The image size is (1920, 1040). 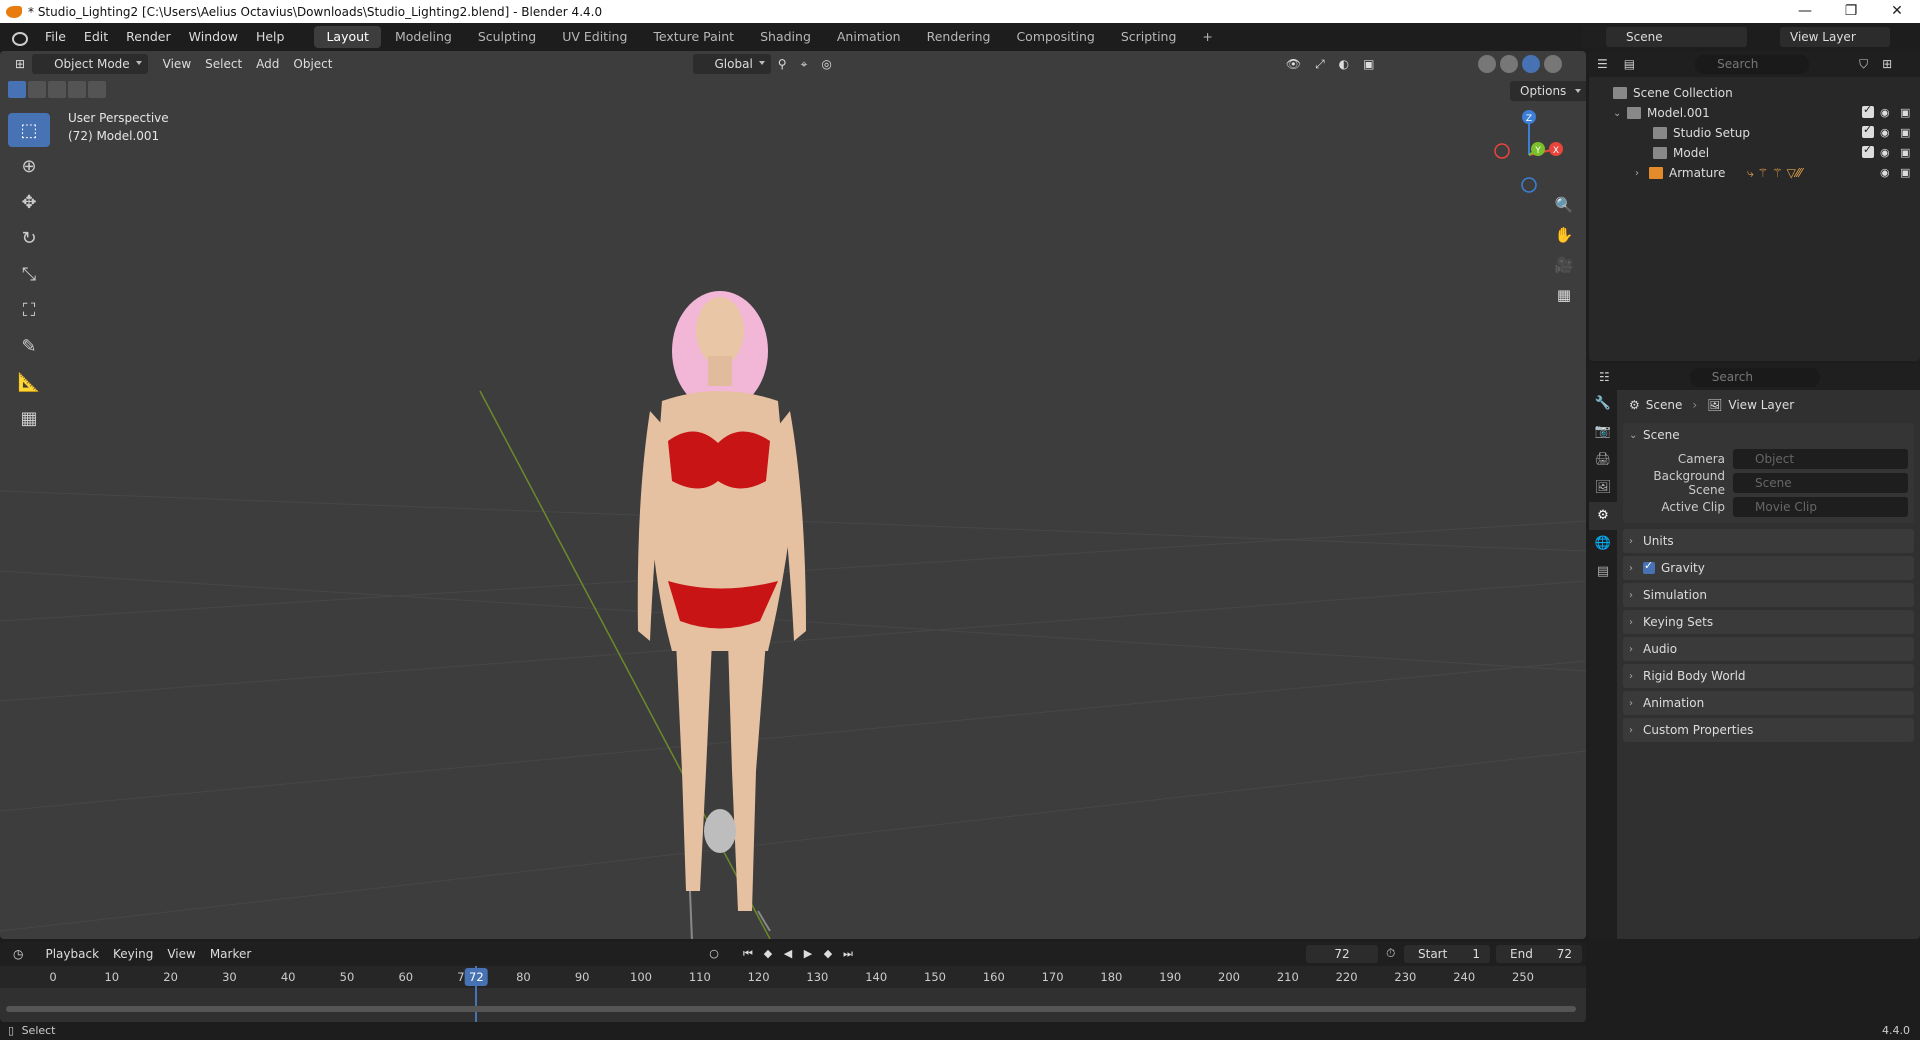 What do you see at coordinates (55, 37) in the screenshot?
I see `menu-file: File` at bounding box center [55, 37].